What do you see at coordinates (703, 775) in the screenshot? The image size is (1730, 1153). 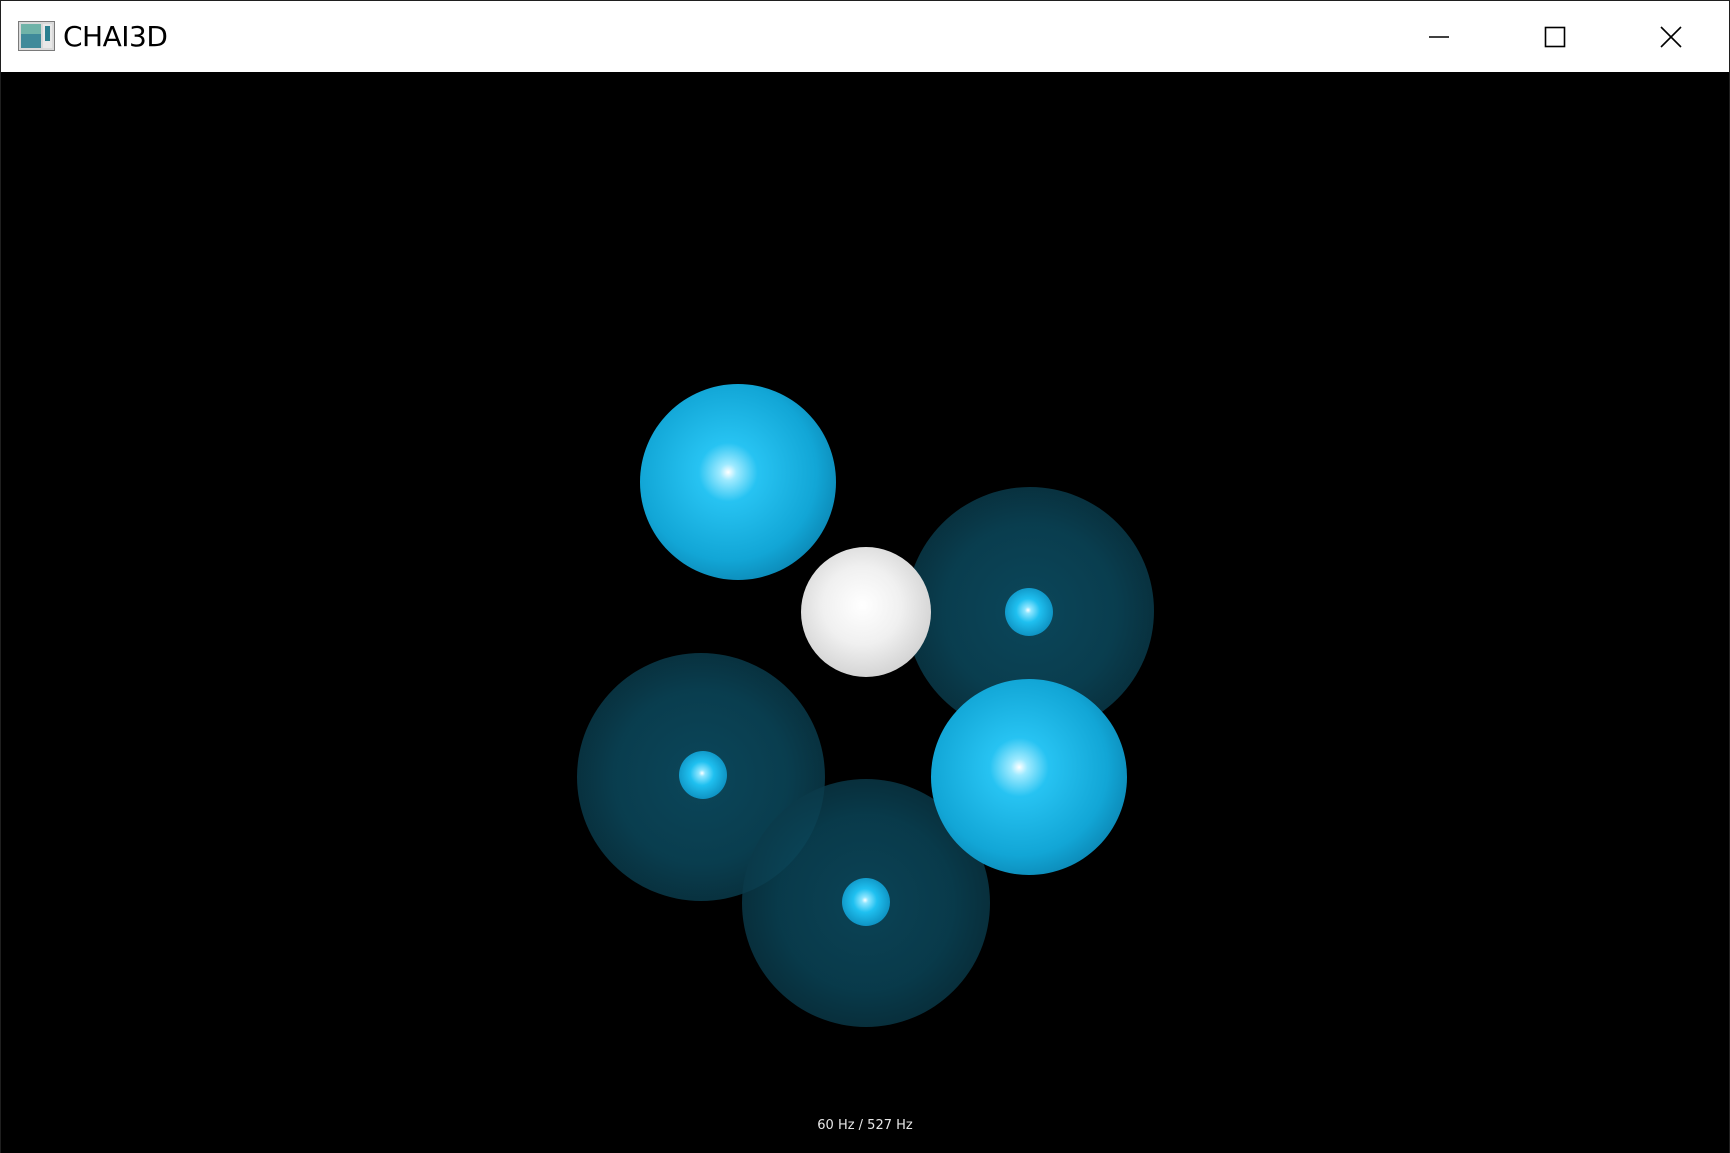 I see `sphere-inner-left` at bounding box center [703, 775].